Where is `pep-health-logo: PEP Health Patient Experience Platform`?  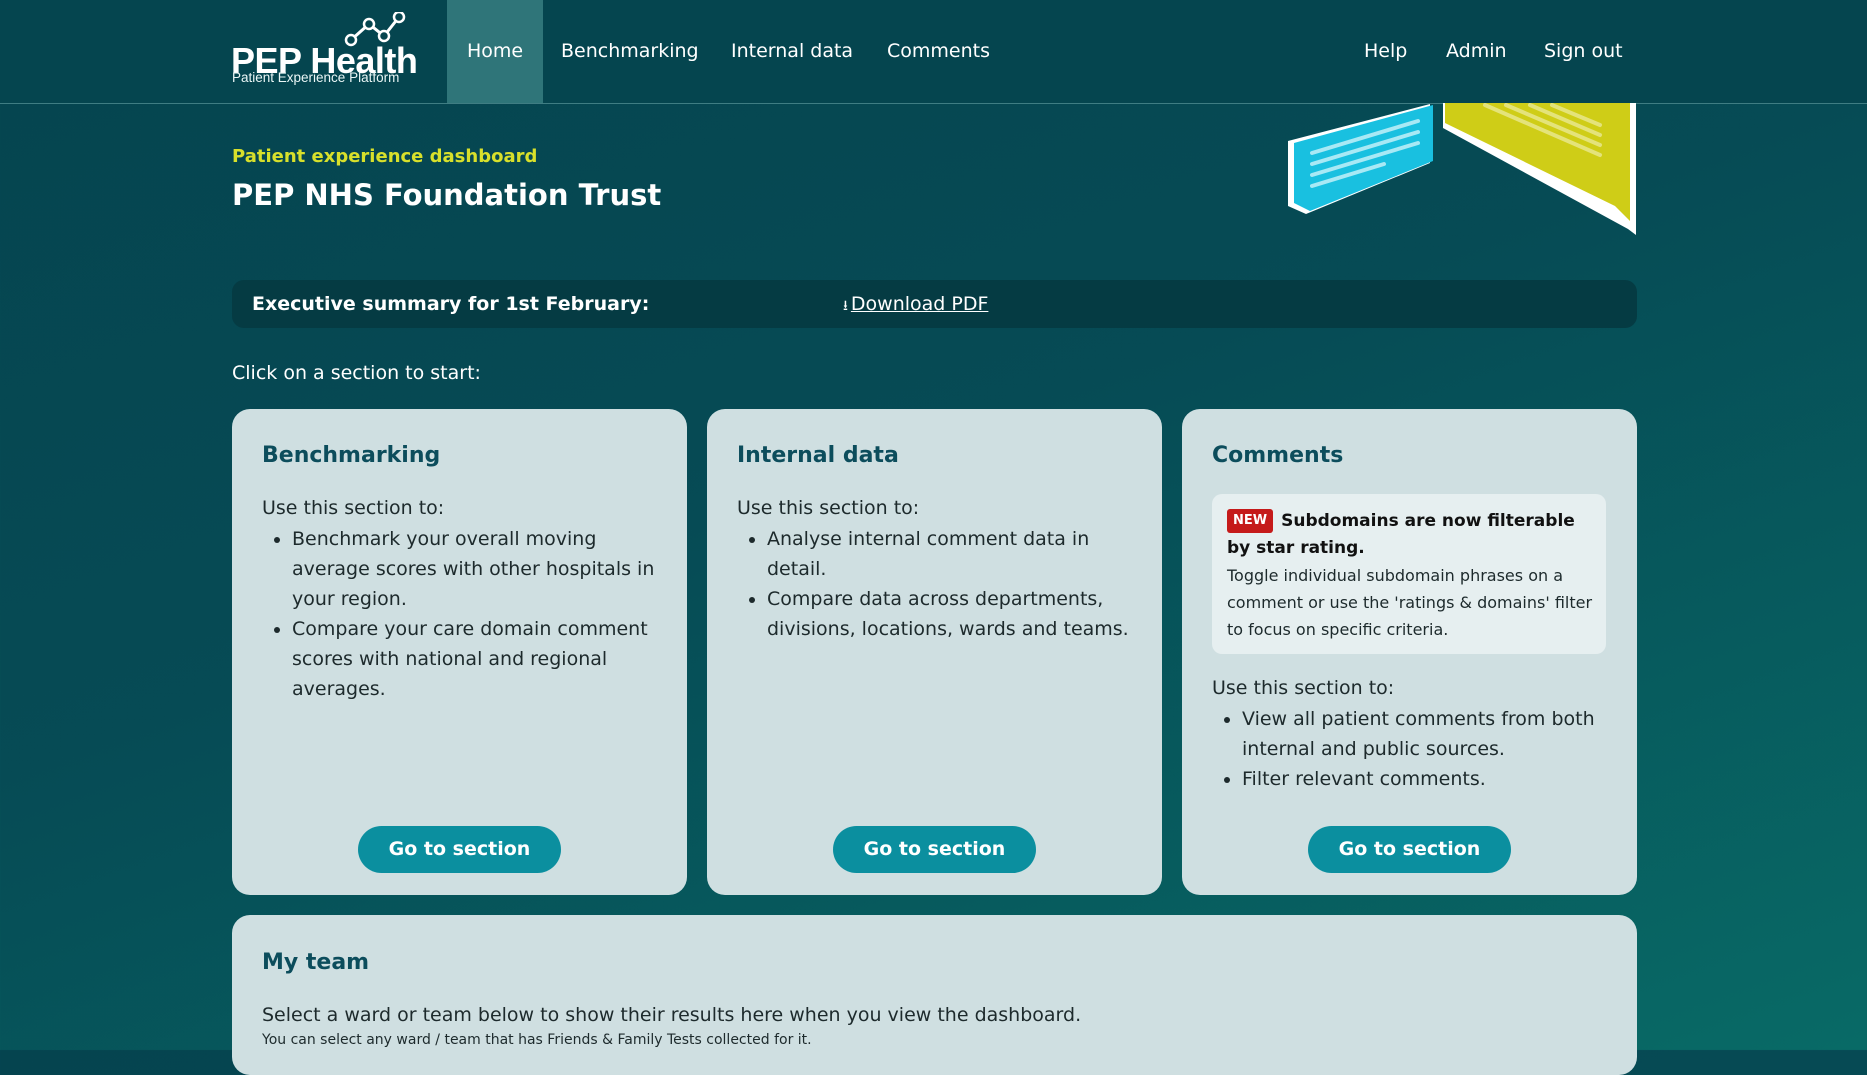 pep-health-logo: PEP Health Patient Experience Platform is located at coordinates (326, 51).